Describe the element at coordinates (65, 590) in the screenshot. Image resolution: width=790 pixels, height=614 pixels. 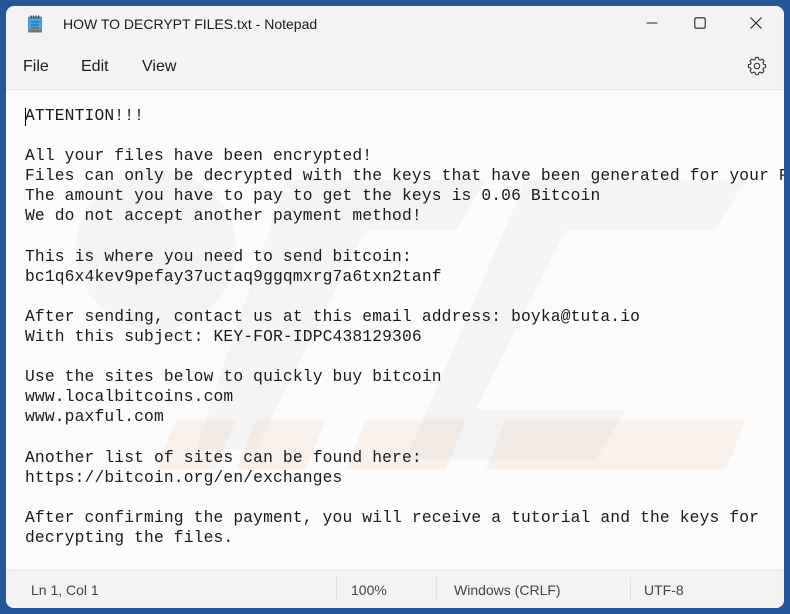
I see `cursor-position: Ln 1, Col 1` at that location.